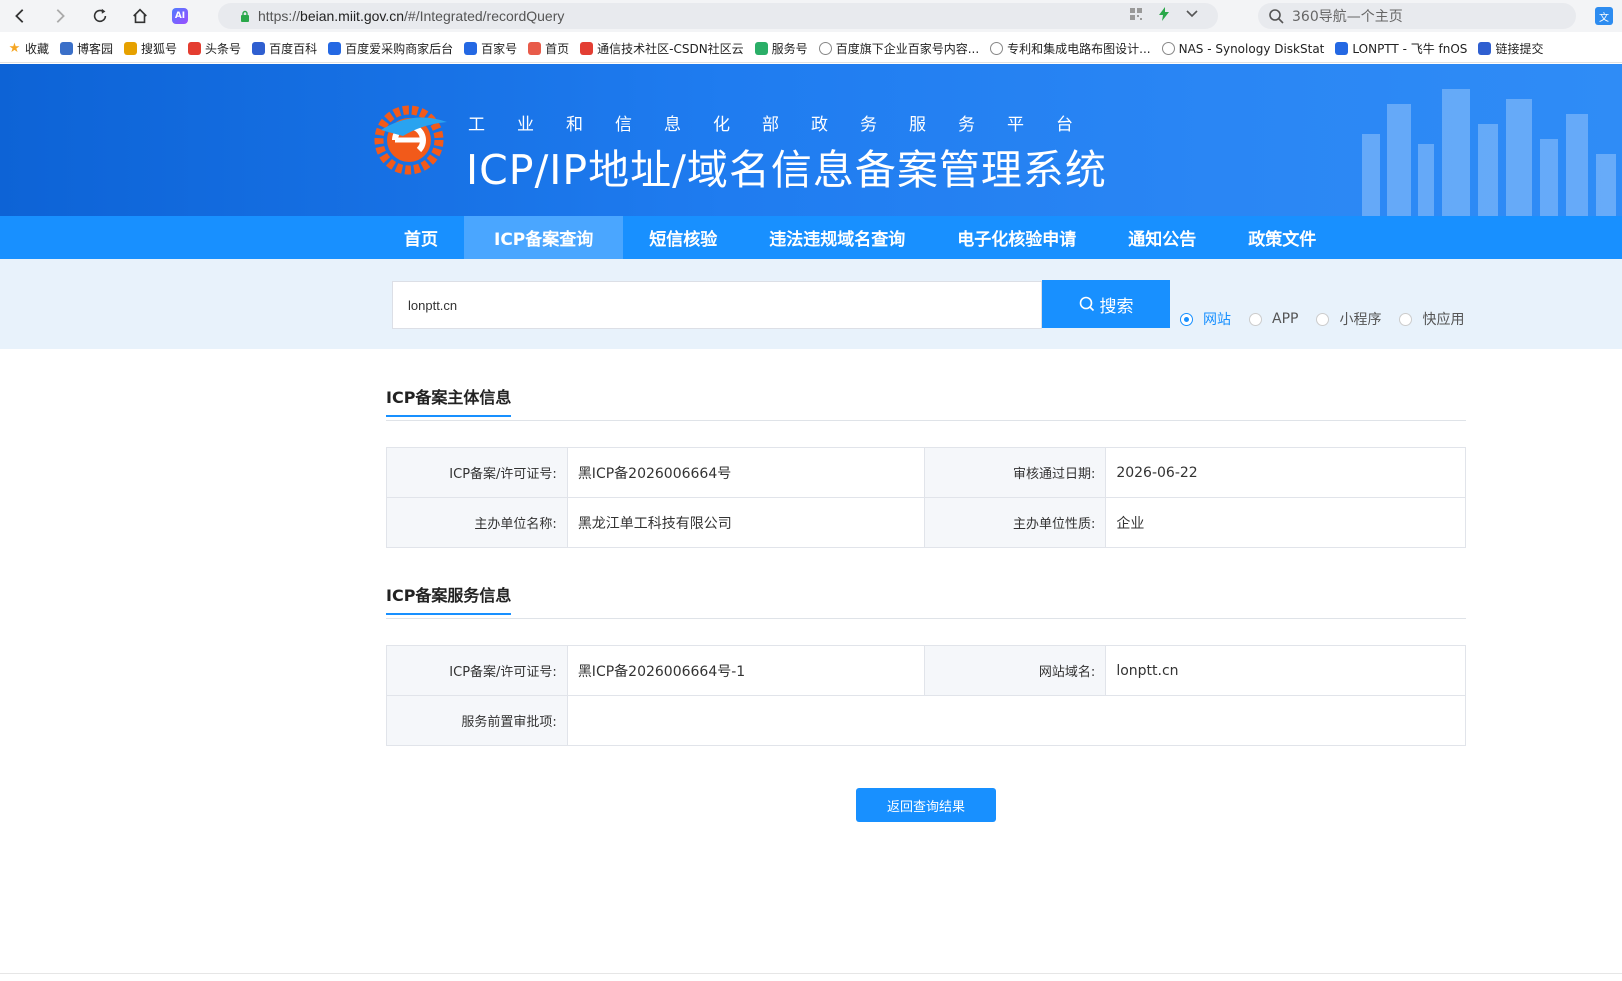 The image size is (1622, 981). I want to click on chevron-down-icon, so click(1192, 14).